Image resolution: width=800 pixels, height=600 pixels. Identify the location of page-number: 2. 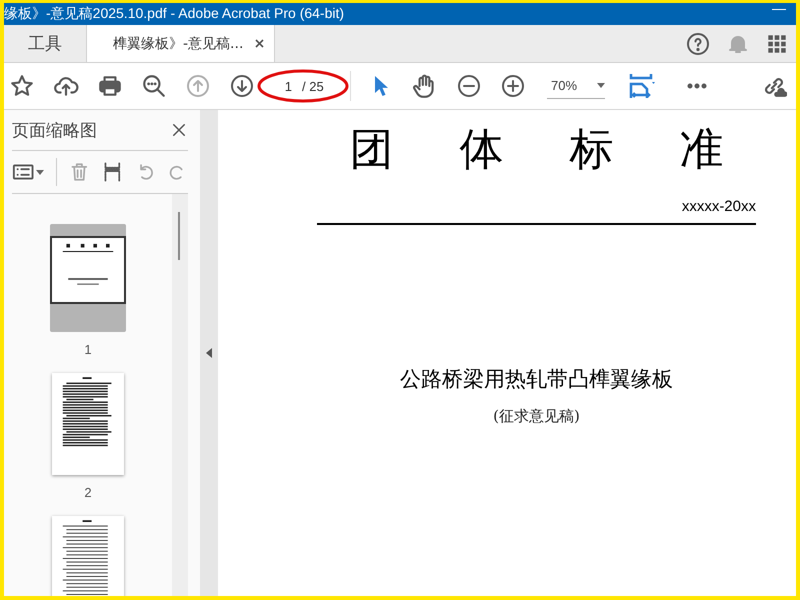
(88, 492).